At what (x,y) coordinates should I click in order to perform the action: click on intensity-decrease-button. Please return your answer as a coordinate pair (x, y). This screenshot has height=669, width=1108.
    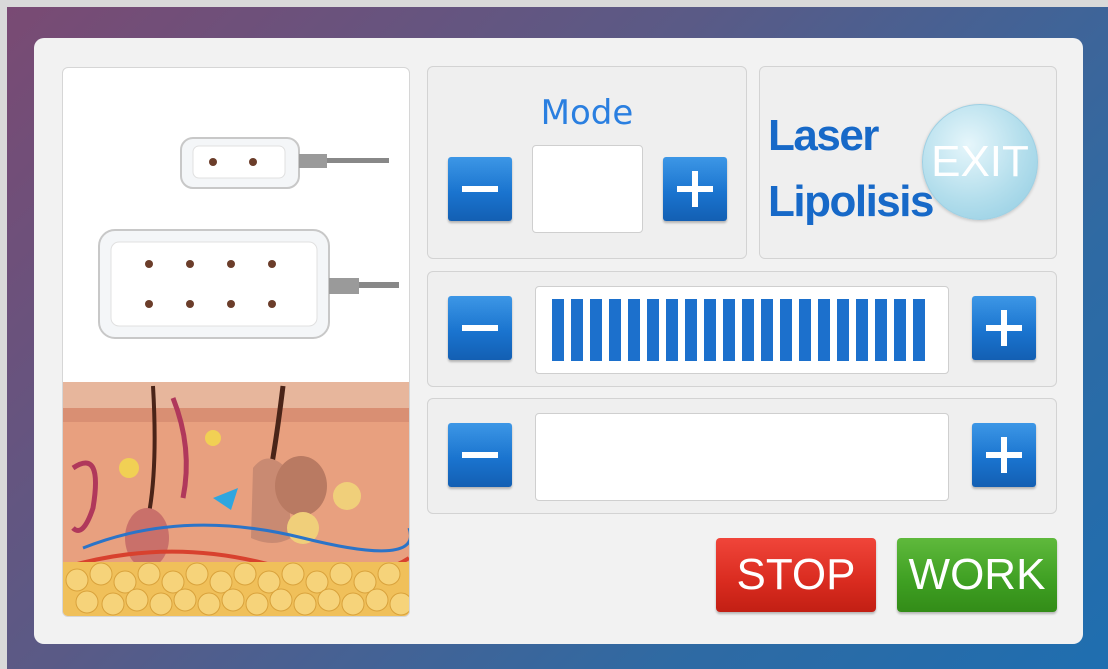
    Looking at the image, I should click on (480, 328).